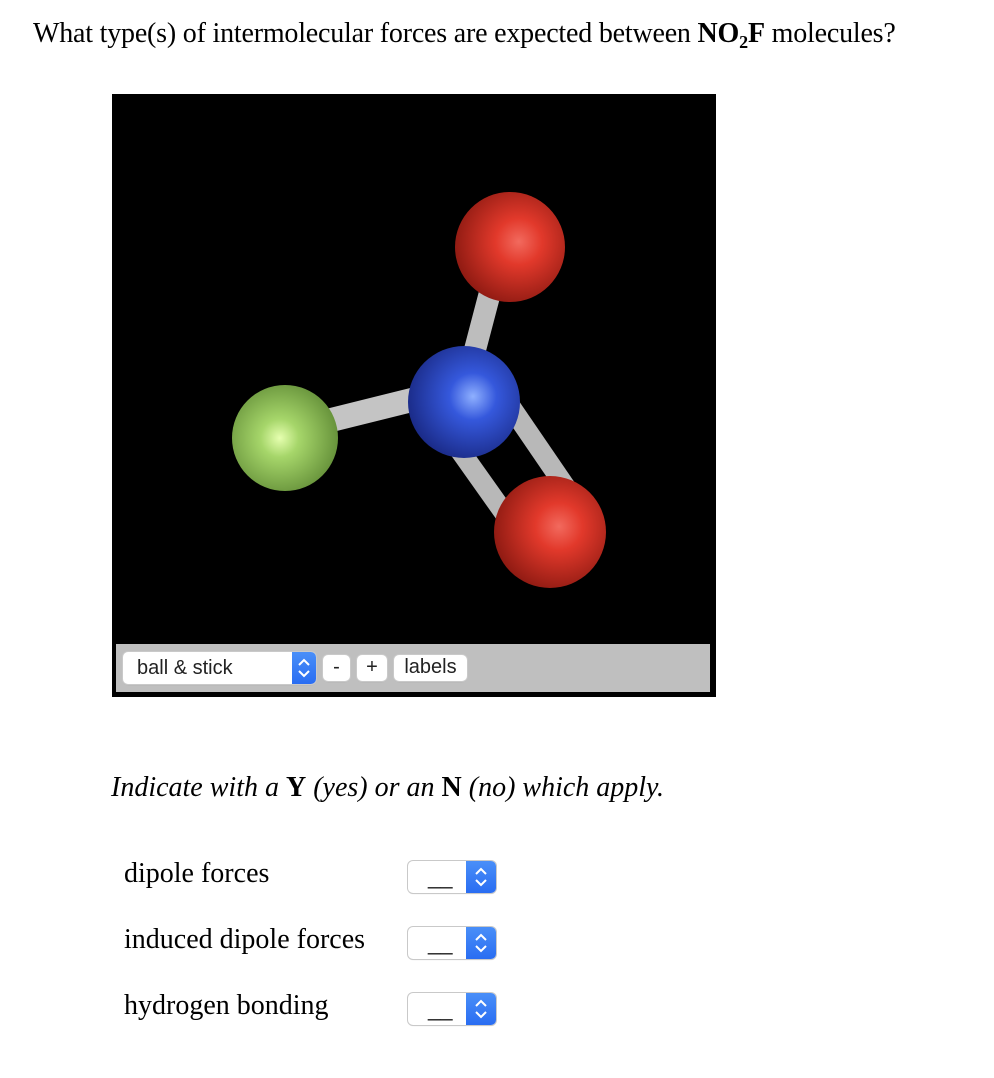 This screenshot has height=1078, width=994. What do you see at coordinates (430, 668) in the screenshot?
I see `labels-button: labels` at bounding box center [430, 668].